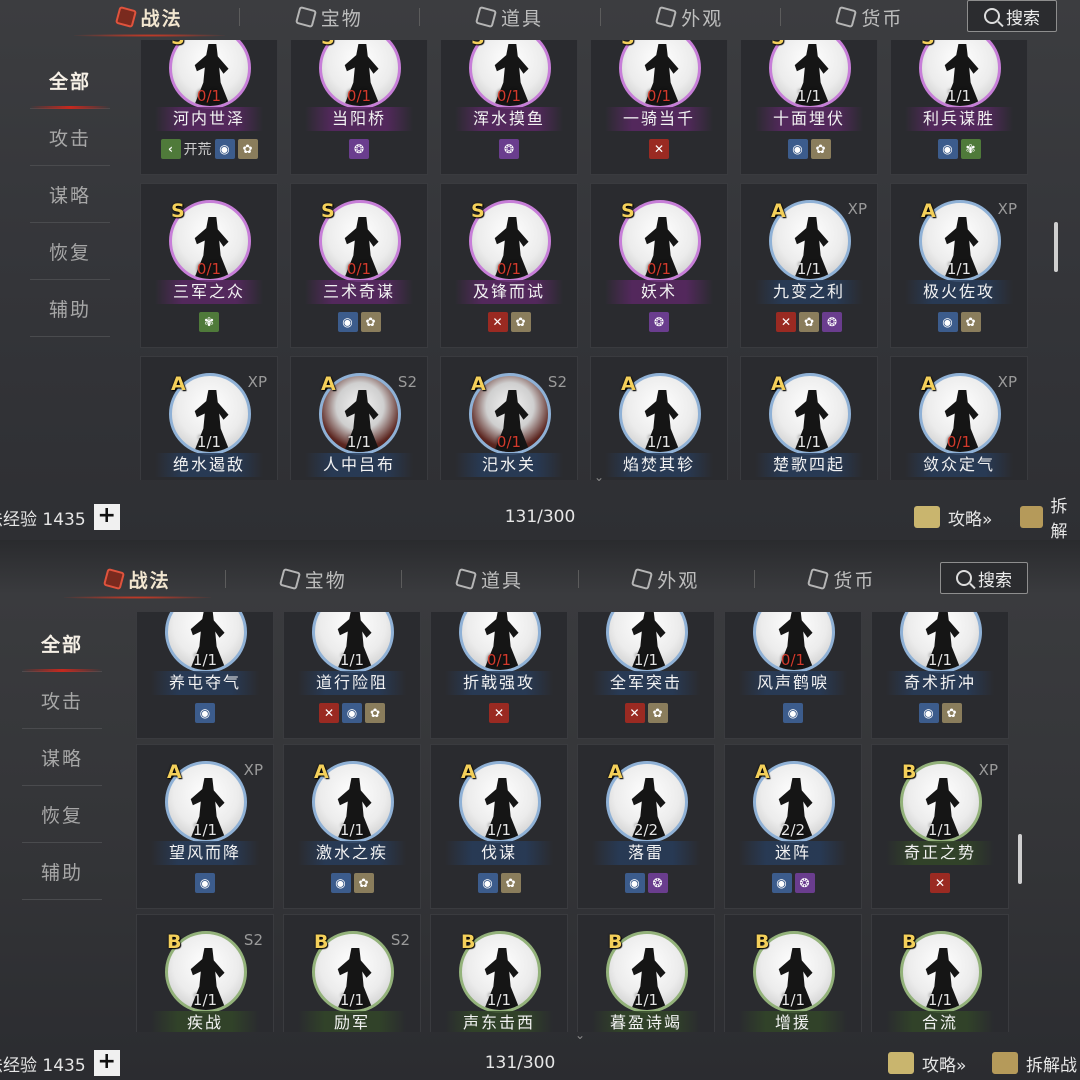 This screenshot has height=1080, width=1080. What do you see at coordinates (659, 265) in the screenshot?
I see `skill-card: S 0/1 妖术 ❂` at bounding box center [659, 265].